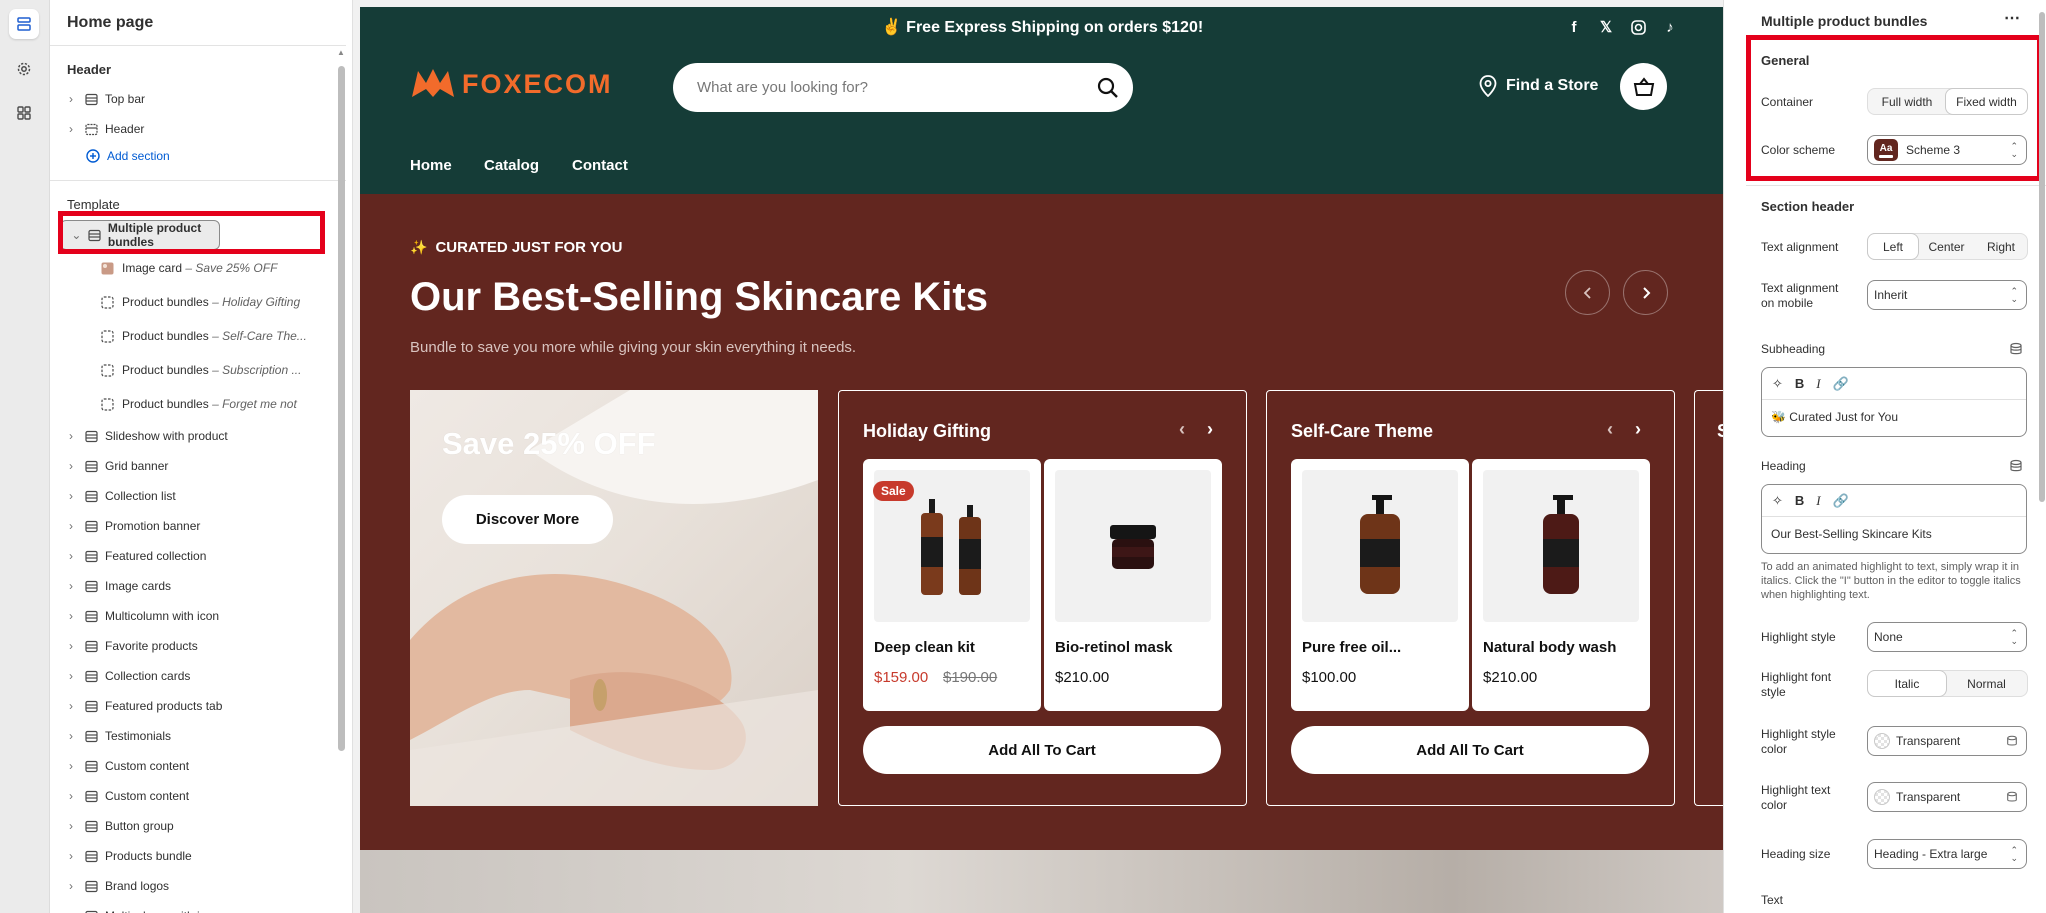 The image size is (2046, 913). I want to click on menu-item-contact: Contact, so click(600, 165).